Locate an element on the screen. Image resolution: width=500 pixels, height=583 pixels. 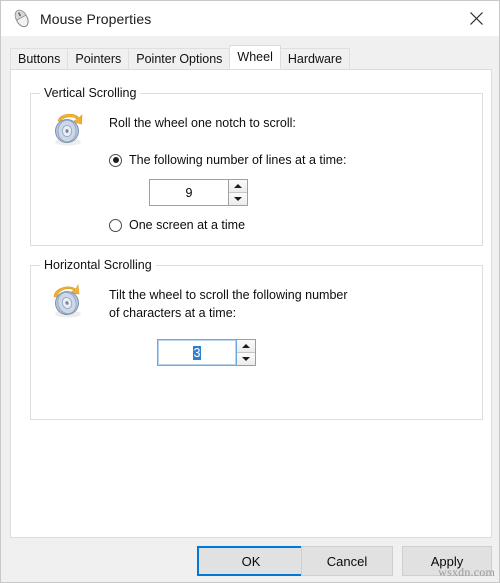
radio-lines-indicator is located at coordinates (115, 160).